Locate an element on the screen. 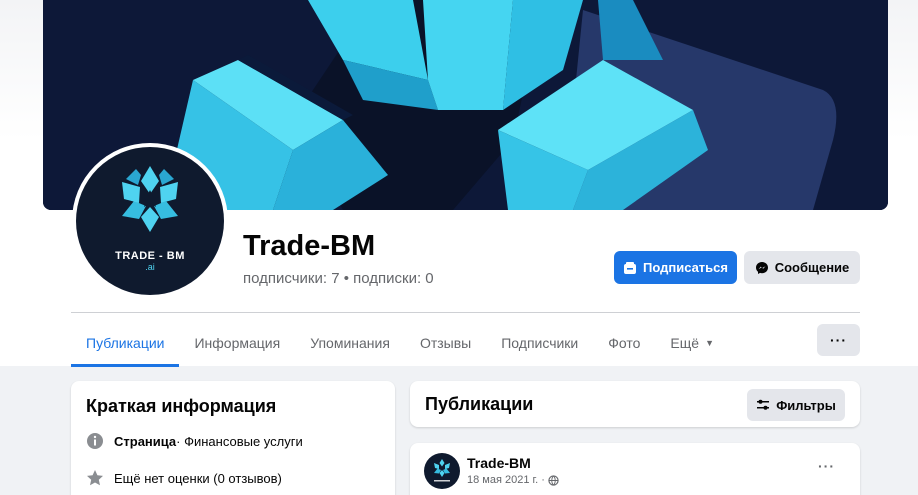 The image size is (918, 495). tab-reviews: Отзывы is located at coordinates (445, 343).